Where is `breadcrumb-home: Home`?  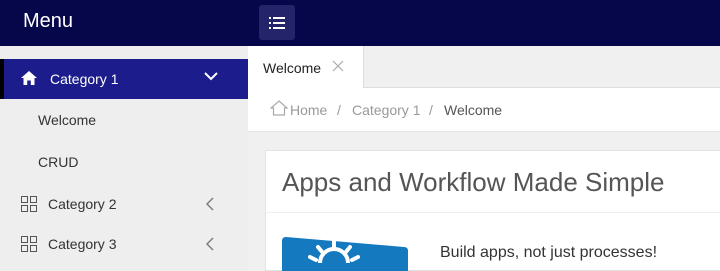 breadcrumb-home: Home is located at coordinates (308, 110).